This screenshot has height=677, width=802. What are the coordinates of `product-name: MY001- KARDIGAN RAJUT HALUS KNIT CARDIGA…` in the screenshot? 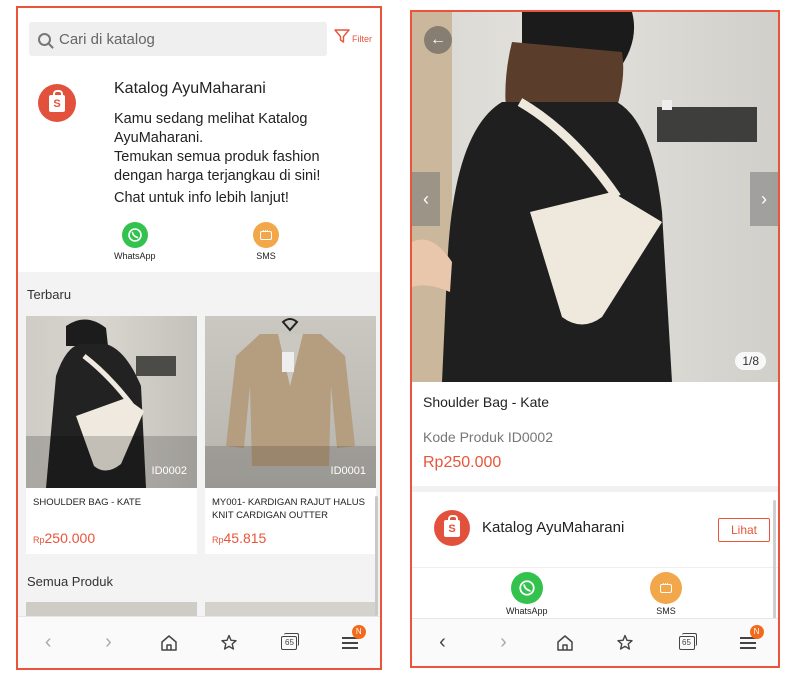 It's located at (288, 509).